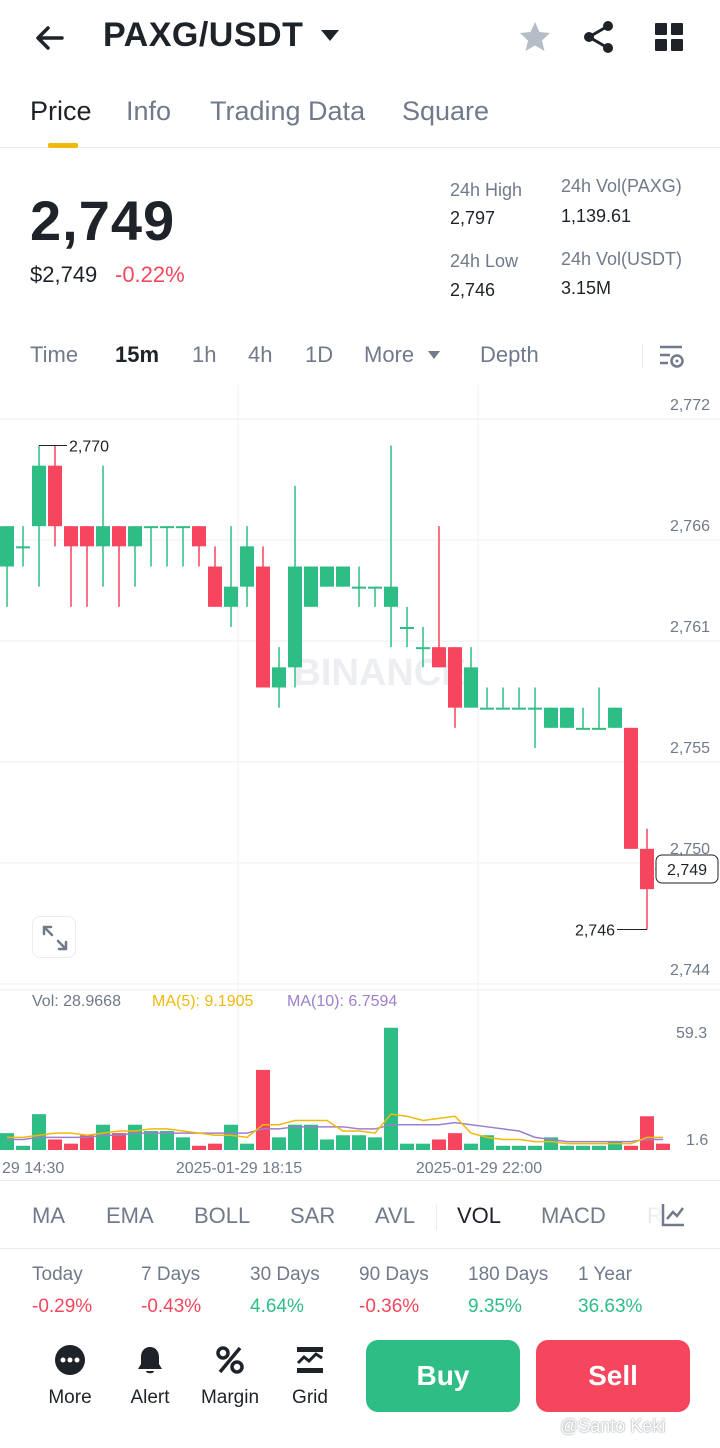 The height and width of the screenshot is (1448, 720). What do you see at coordinates (690, 405) in the screenshot?
I see `price-tick-label: 2,772` at bounding box center [690, 405].